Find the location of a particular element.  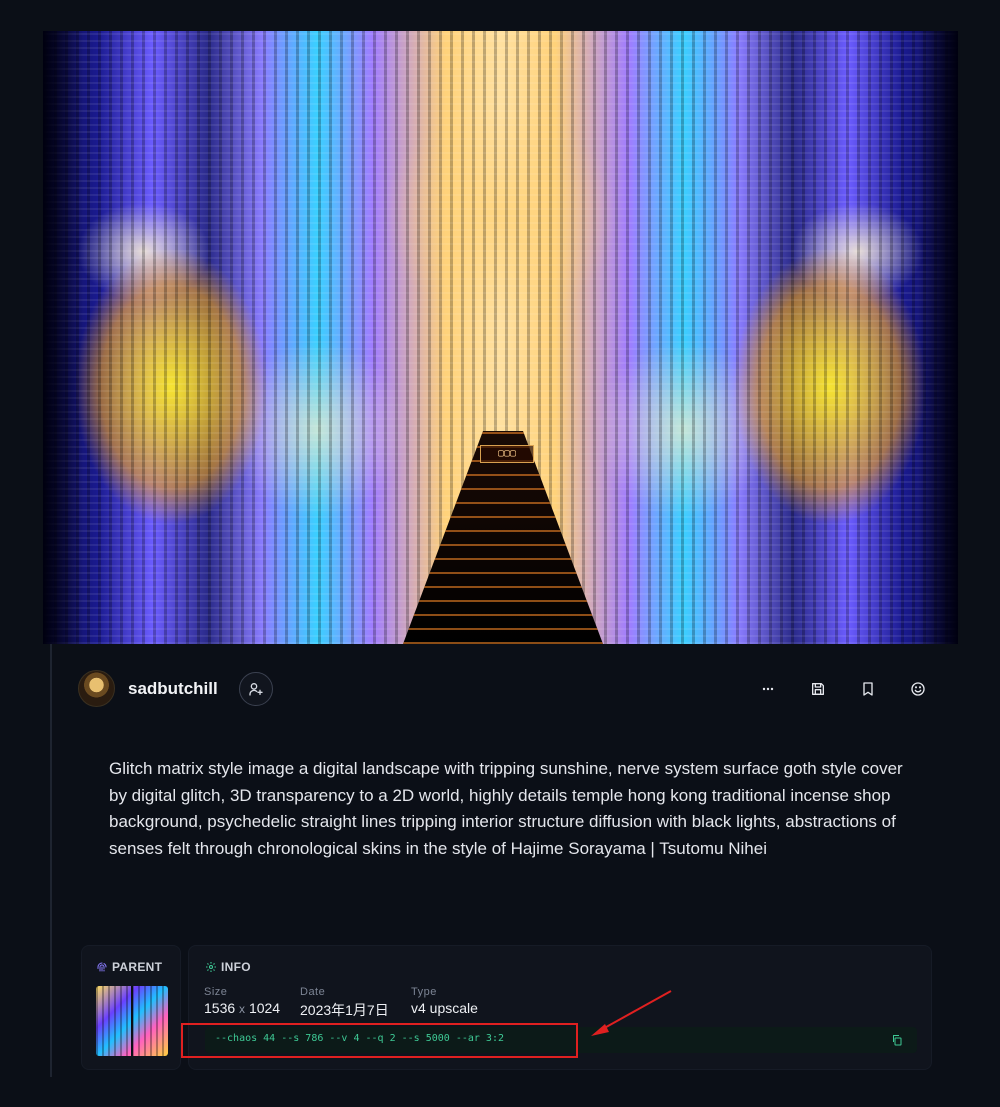

size-field: Size 1536 x 1024 is located at coordinates (242, 1001).